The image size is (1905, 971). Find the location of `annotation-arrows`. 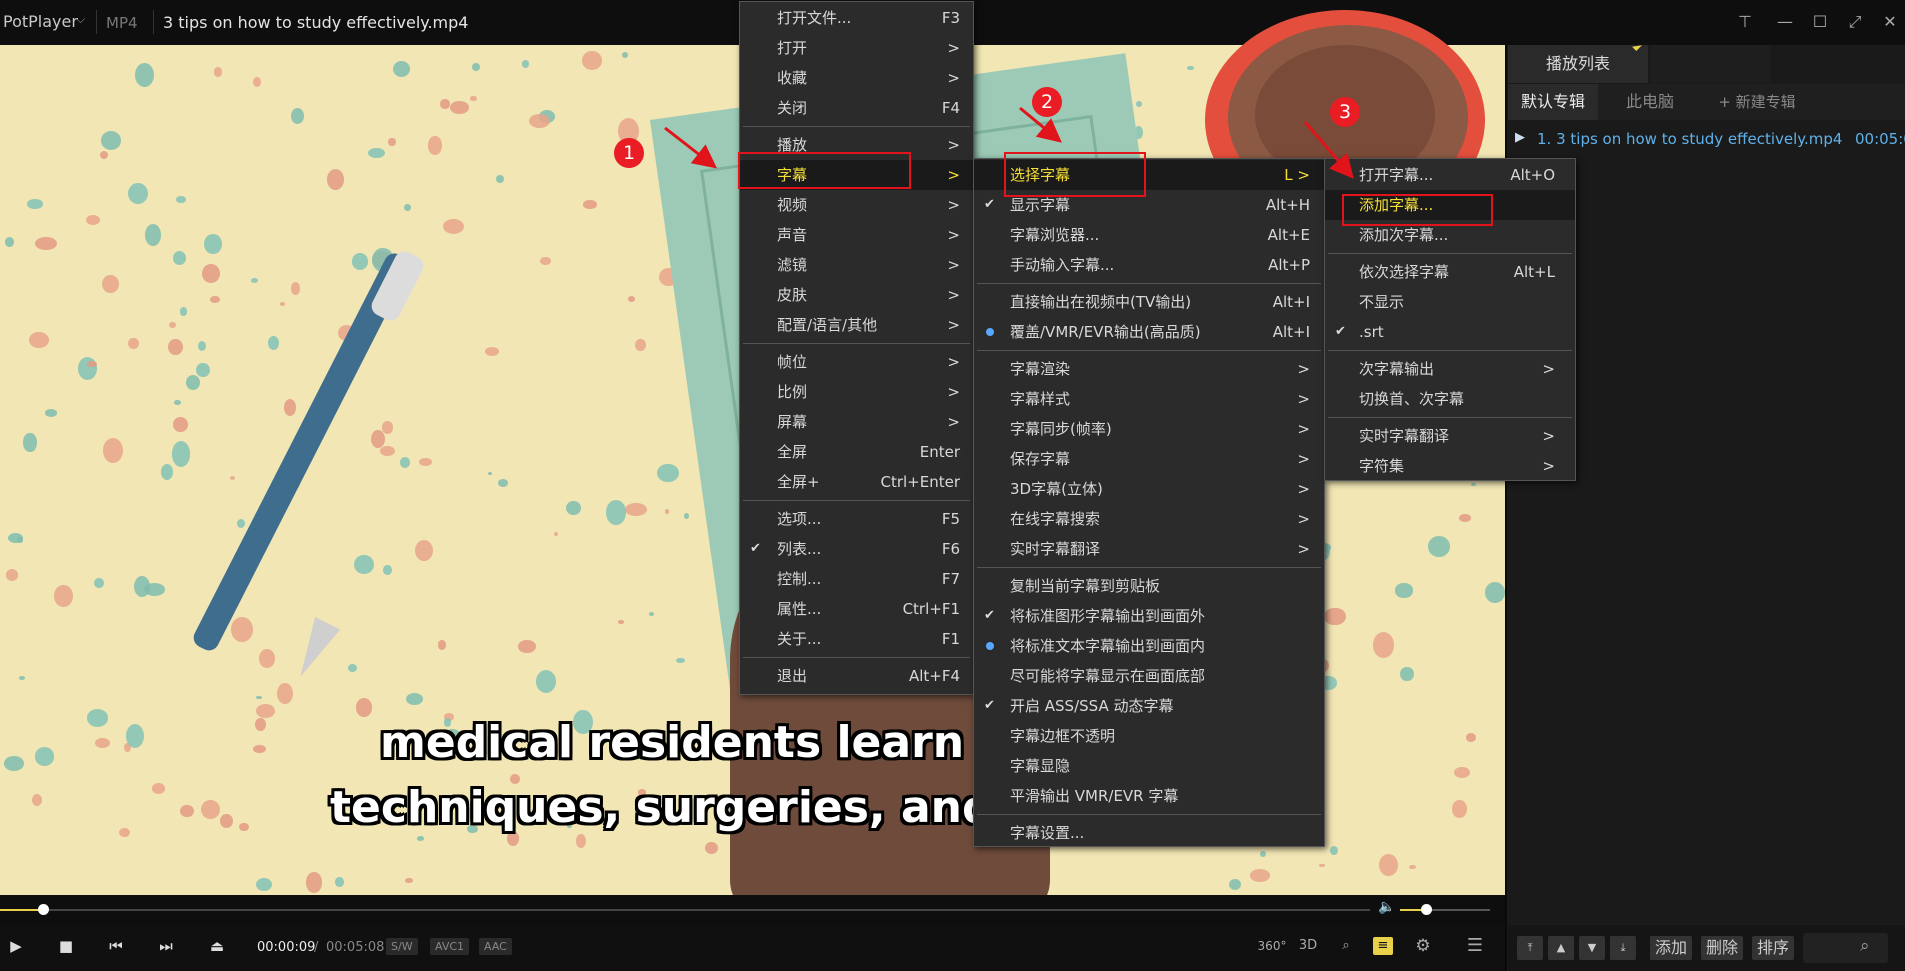

annotation-arrows is located at coordinates (1009, 142).